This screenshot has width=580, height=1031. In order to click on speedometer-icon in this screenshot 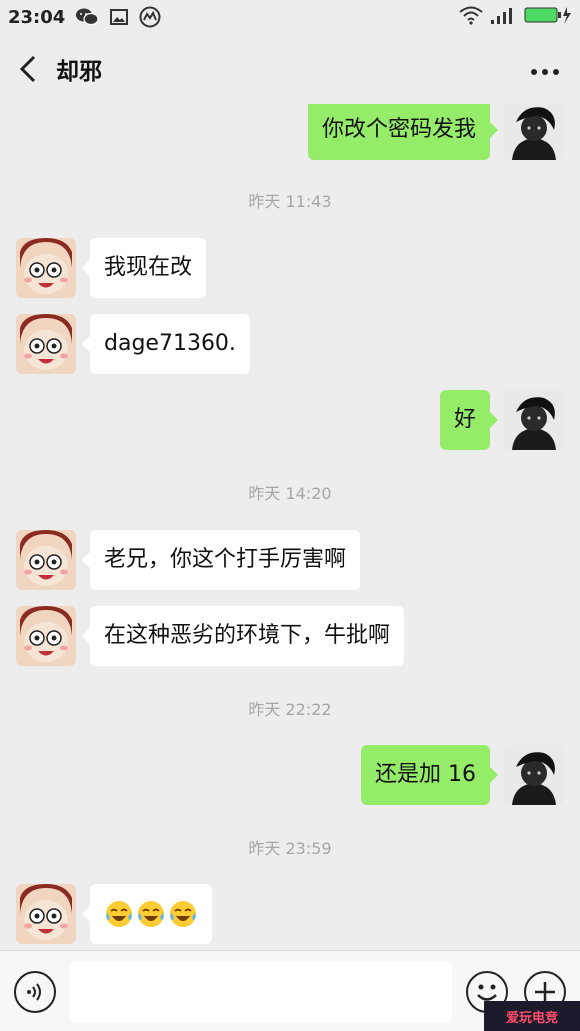, I will do `click(150, 17)`.